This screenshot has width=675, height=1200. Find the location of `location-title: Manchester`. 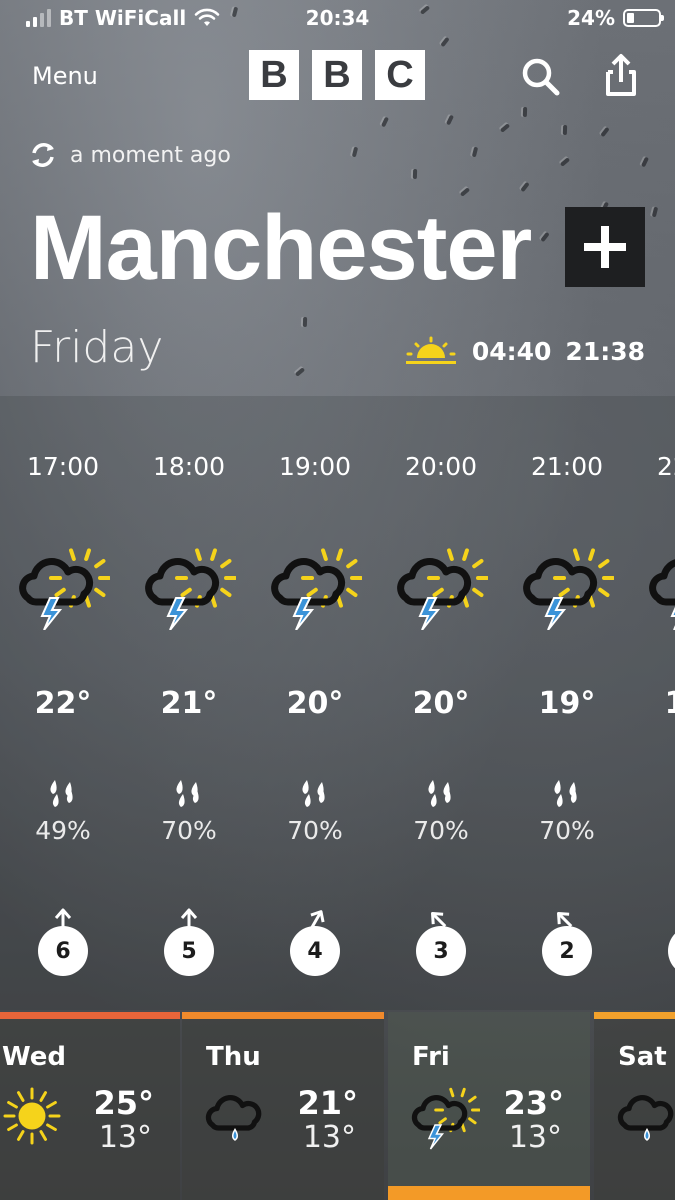

location-title: Manchester is located at coordinates (281, 248).